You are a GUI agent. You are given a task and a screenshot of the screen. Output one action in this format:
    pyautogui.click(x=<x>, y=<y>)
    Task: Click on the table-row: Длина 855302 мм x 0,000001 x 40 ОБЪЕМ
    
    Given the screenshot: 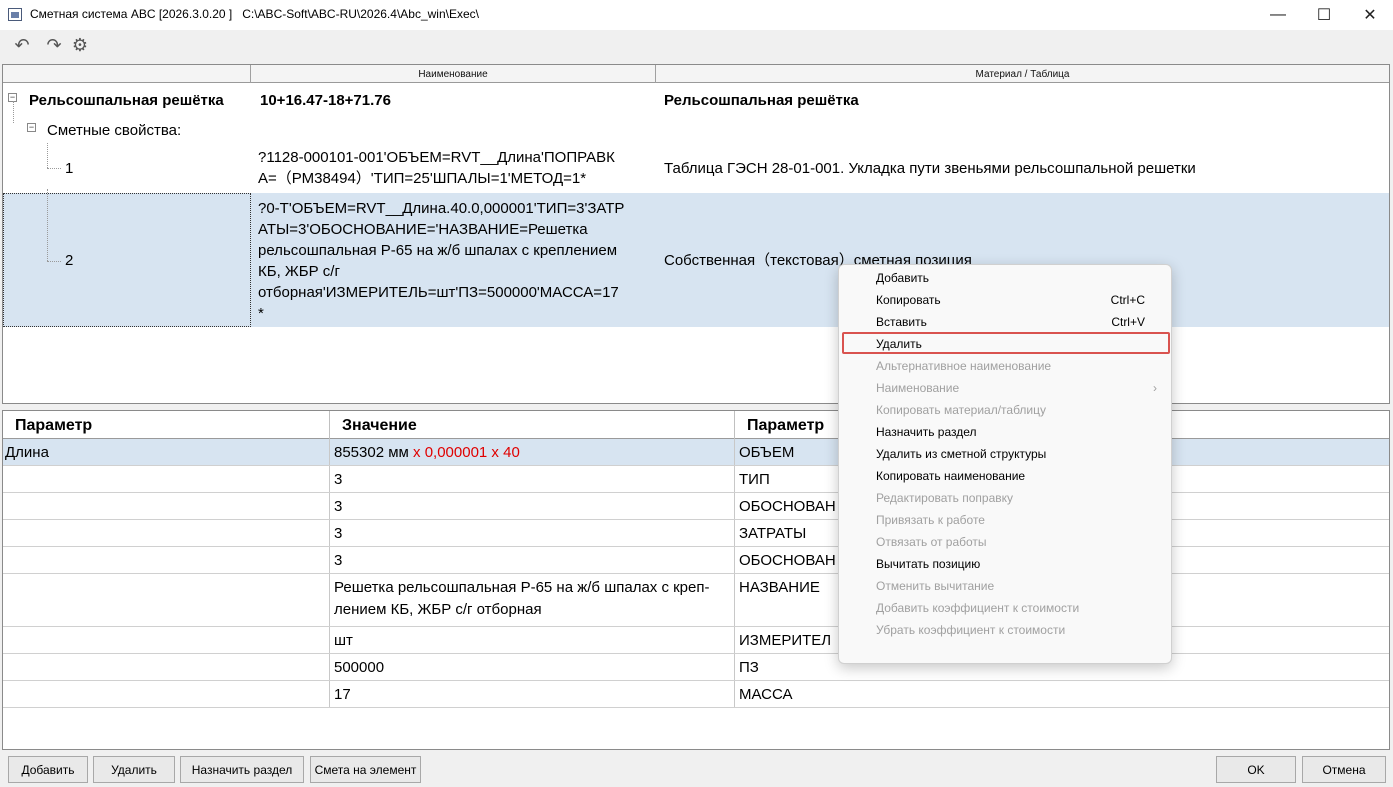 What is the action you would take?
    pyautogui.click(x=696, y=452)
    